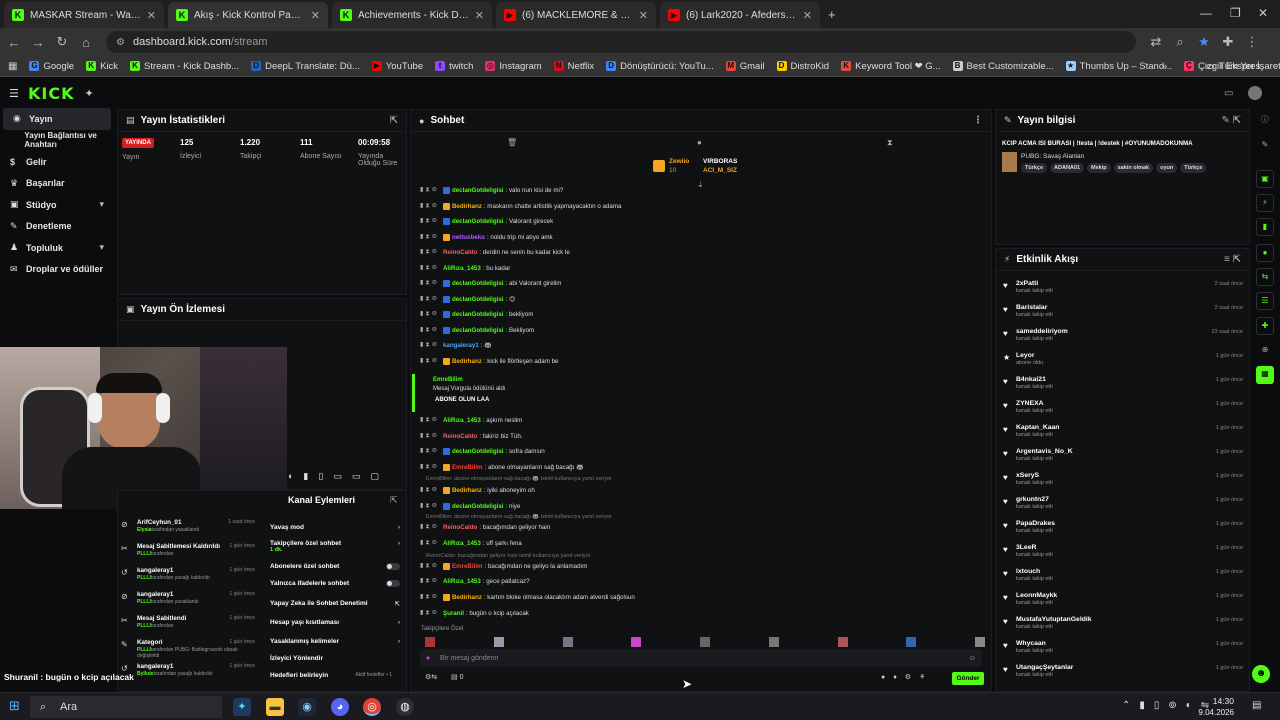 This screenshot has height=720, width=1280. Describe the element at coordinates (1129, 595) in the screenshot. I see `event-username: LeonnMaykk` at that location.